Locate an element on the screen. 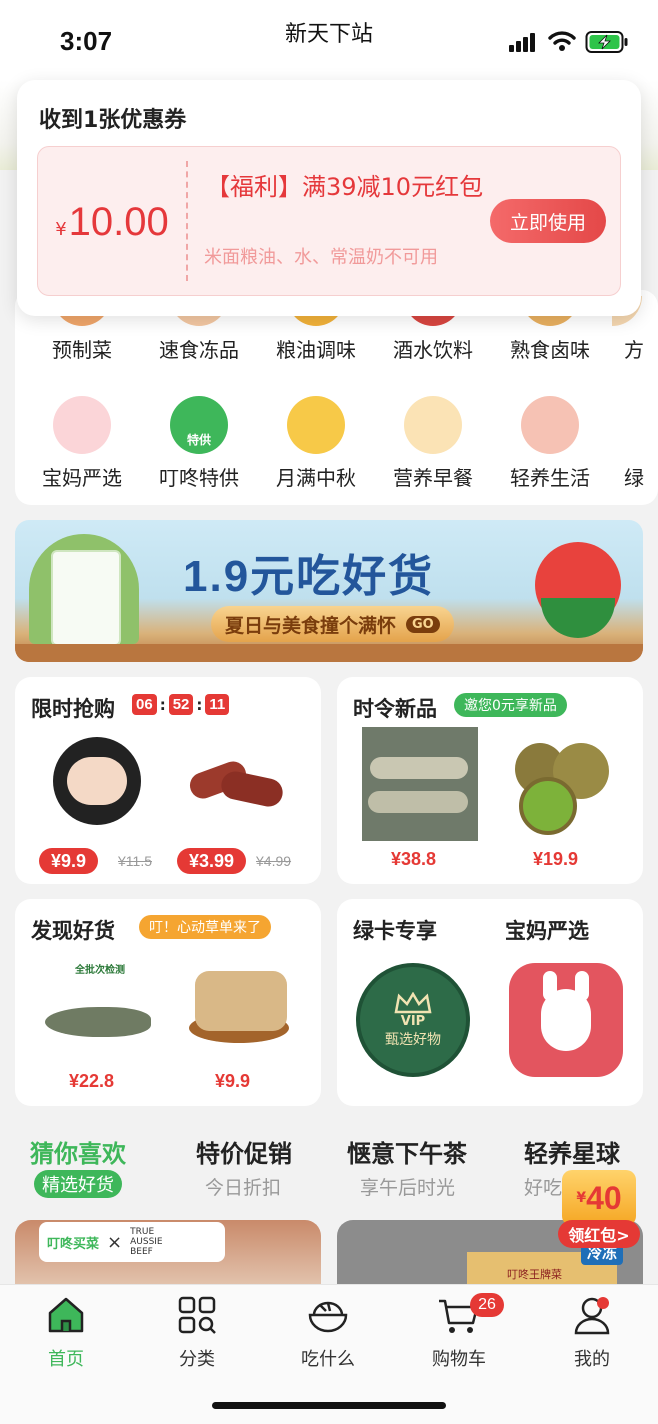 The width and height of the screenshot is (658, 1424). tab-cart: 26 购物车 is located at coordinates (459, 1332).